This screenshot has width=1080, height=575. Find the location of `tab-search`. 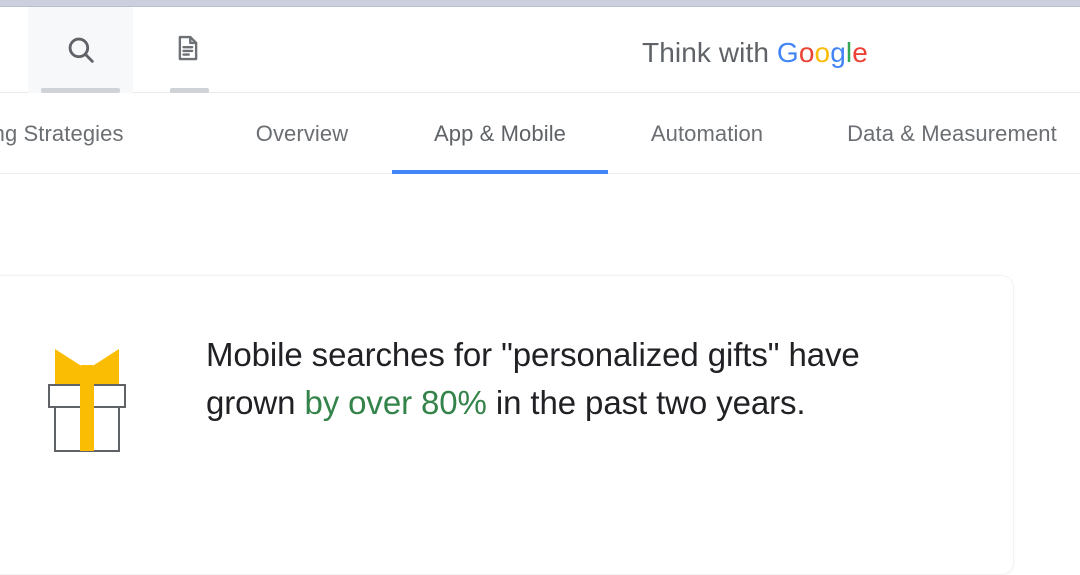

tab-search is located at coordinates (80, 50).